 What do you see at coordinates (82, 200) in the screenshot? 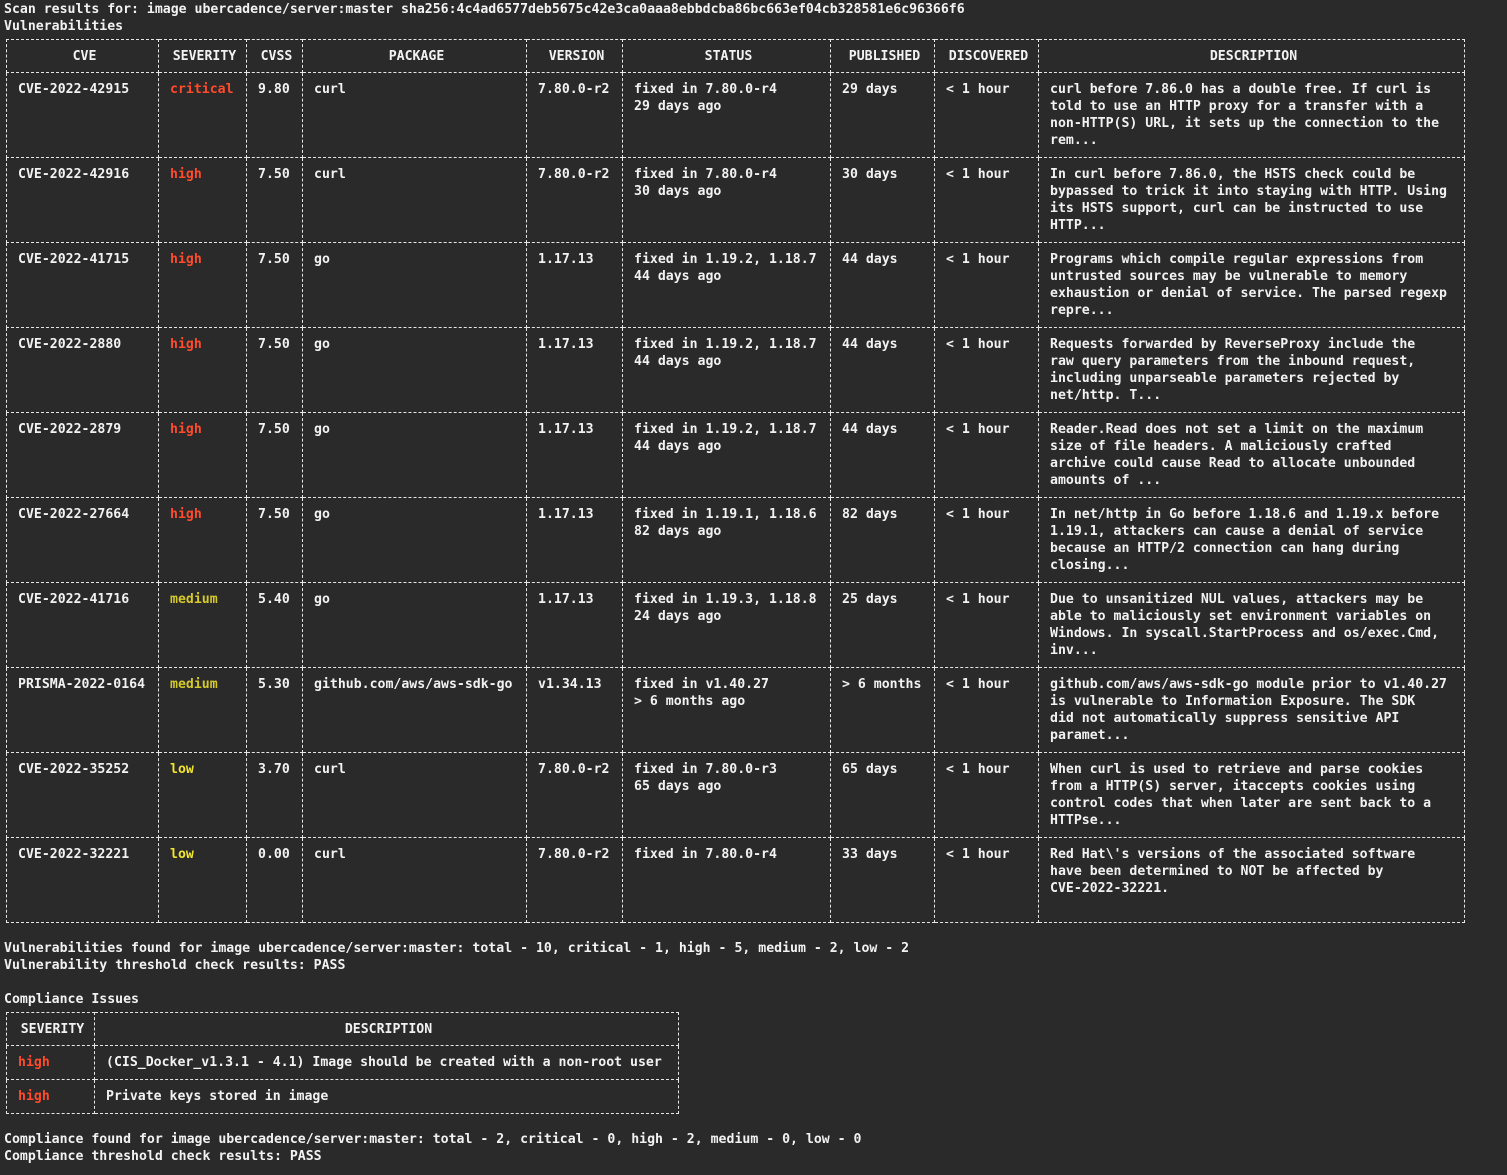
I see `cell-cve: CVE-2022-42916` at bounding box center [82, 200].